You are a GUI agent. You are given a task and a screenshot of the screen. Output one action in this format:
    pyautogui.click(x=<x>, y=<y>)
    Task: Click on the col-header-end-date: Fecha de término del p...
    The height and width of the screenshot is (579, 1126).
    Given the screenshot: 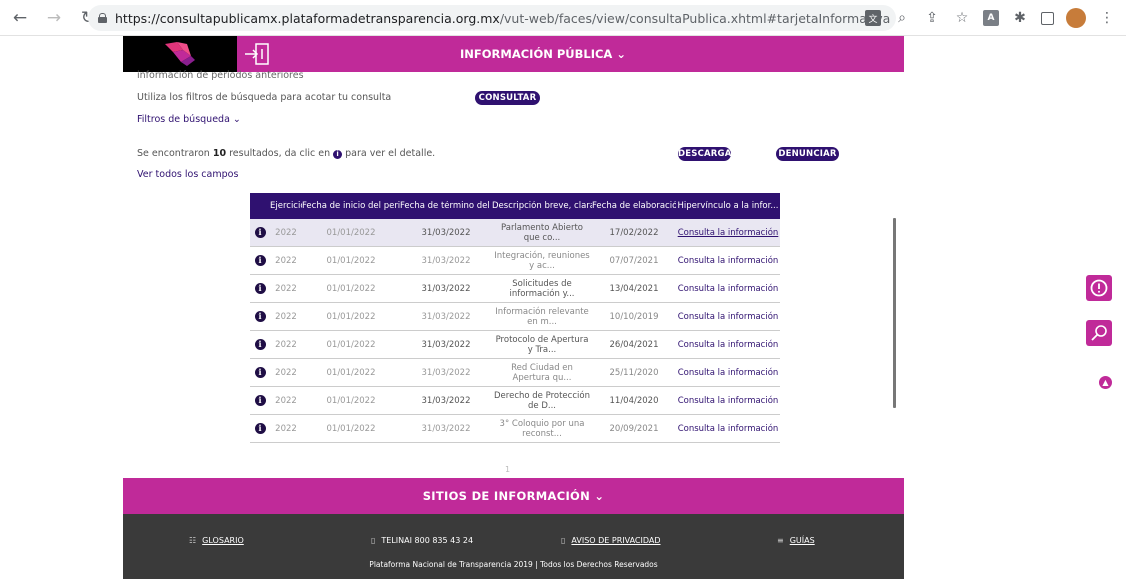 What is the action you would take?
    pyautogui.click(x=446, y=206)
    